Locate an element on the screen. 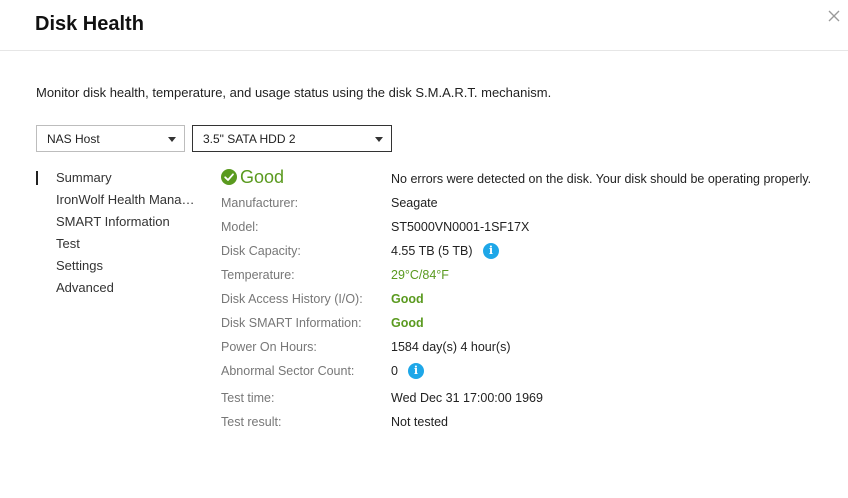  nav-item-settings: Settings is located at coordinates (116, 269).